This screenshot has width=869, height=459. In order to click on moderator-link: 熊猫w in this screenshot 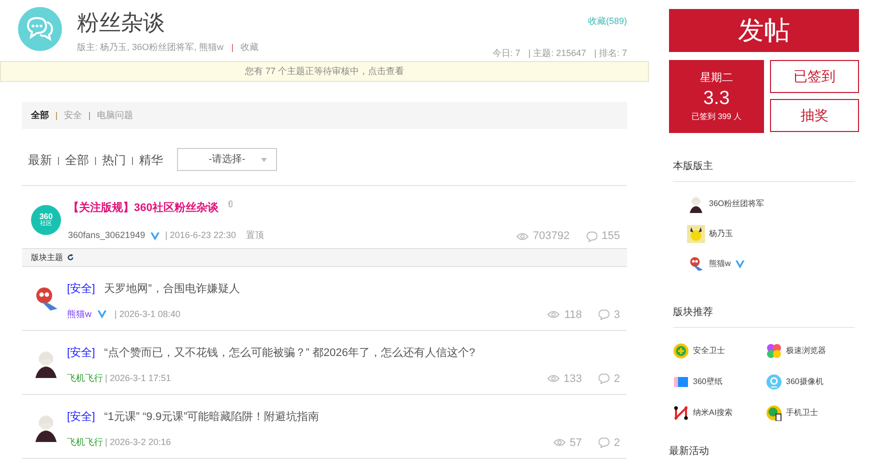, I will do `click(720, 264)`.